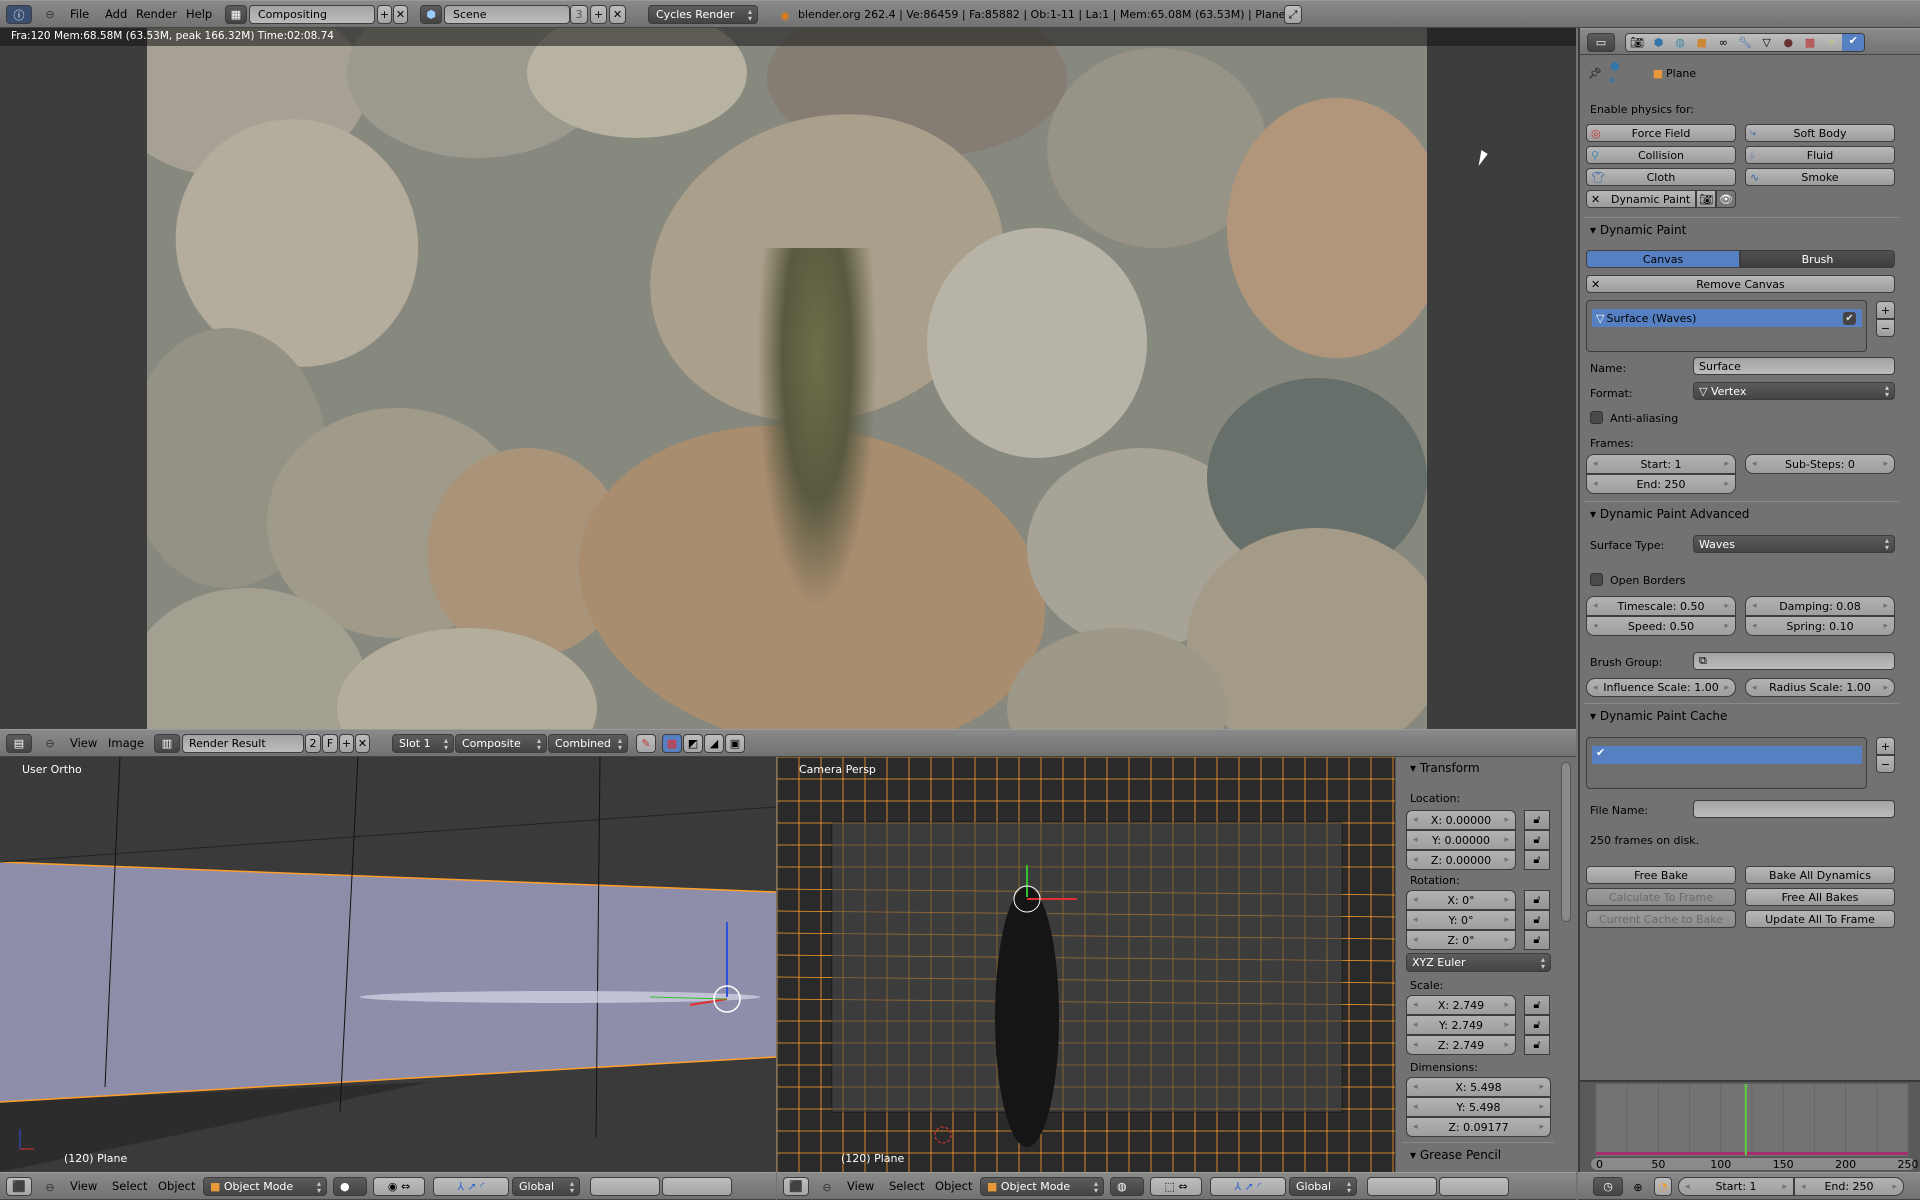 The width and height of the screenshot is (1920, 1200). Describe the element at coordinates (1661, 133) in the screenshot. I see `force-field-button: ◎ Force Field` at that location.